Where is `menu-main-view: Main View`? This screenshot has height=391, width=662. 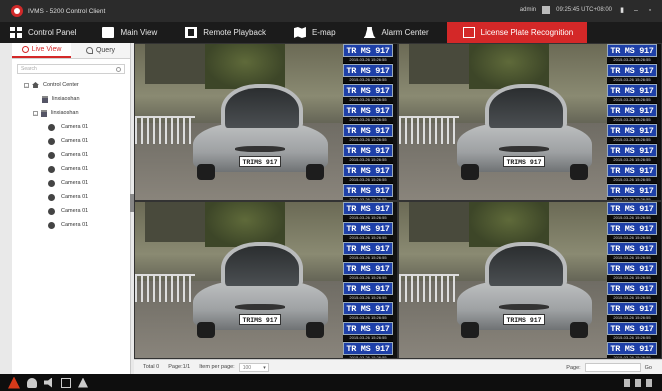 menu-main-view: Main View is located at coordinates (129, 32).